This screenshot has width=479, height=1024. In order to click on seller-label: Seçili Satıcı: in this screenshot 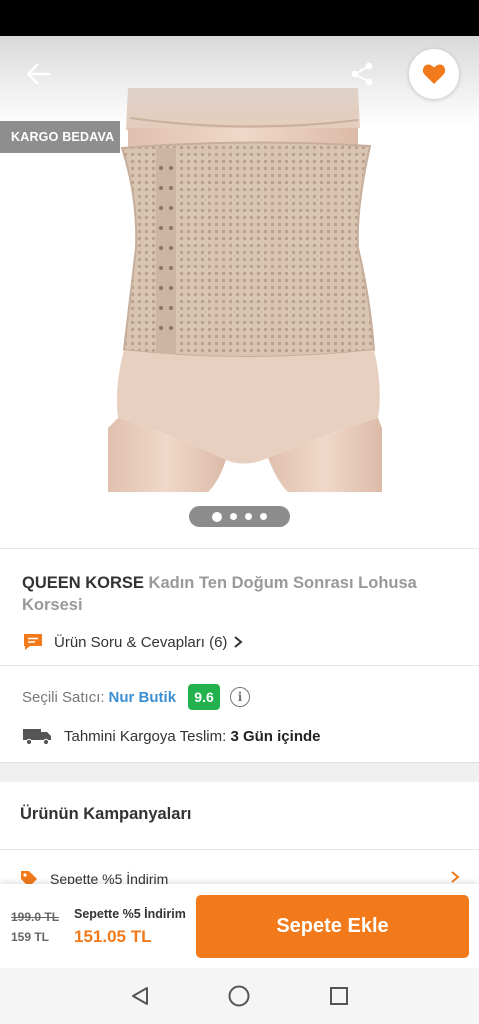, I will do `click(63, 697)`.